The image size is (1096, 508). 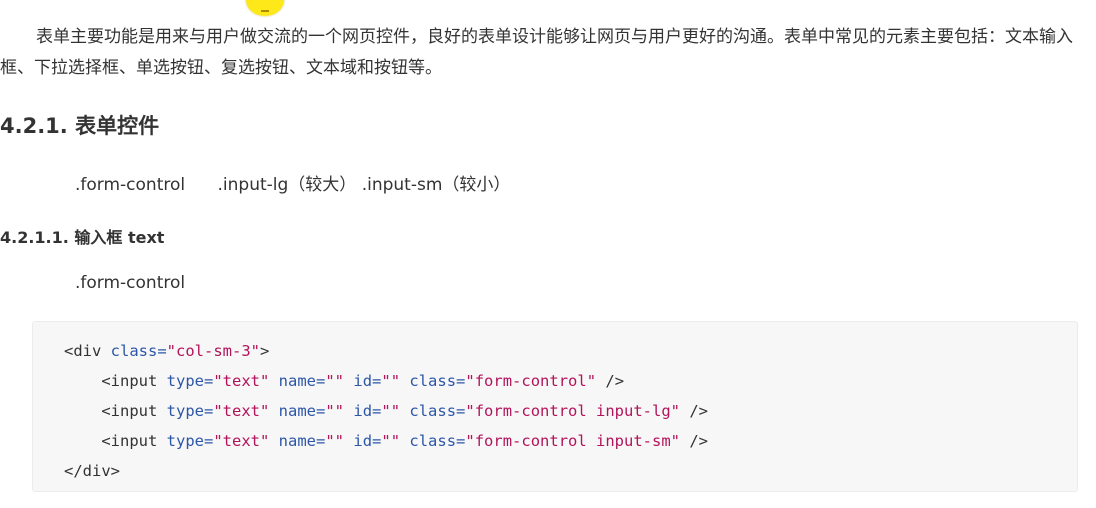 I want to click on code-token-tag: >, so click(x=265, y=351).